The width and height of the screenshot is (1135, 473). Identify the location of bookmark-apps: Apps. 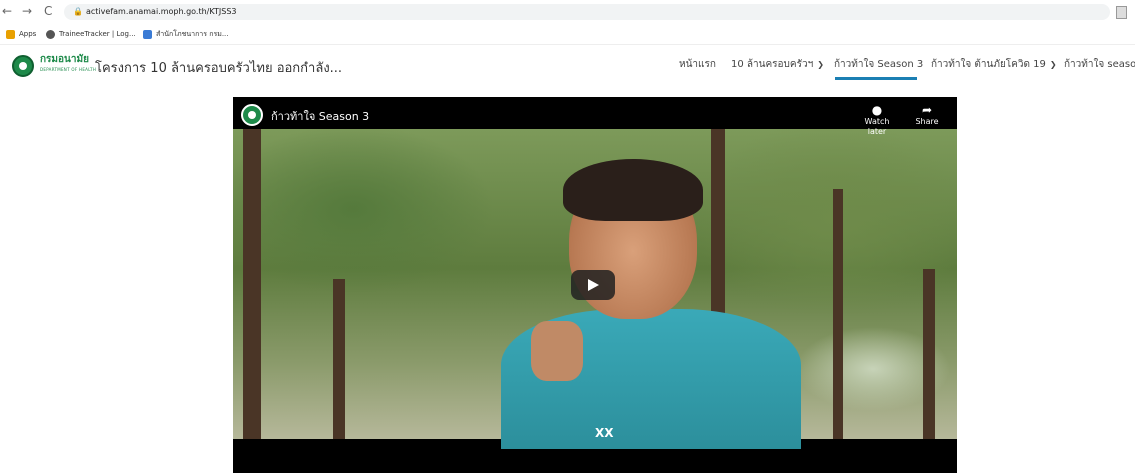
(21, 34).